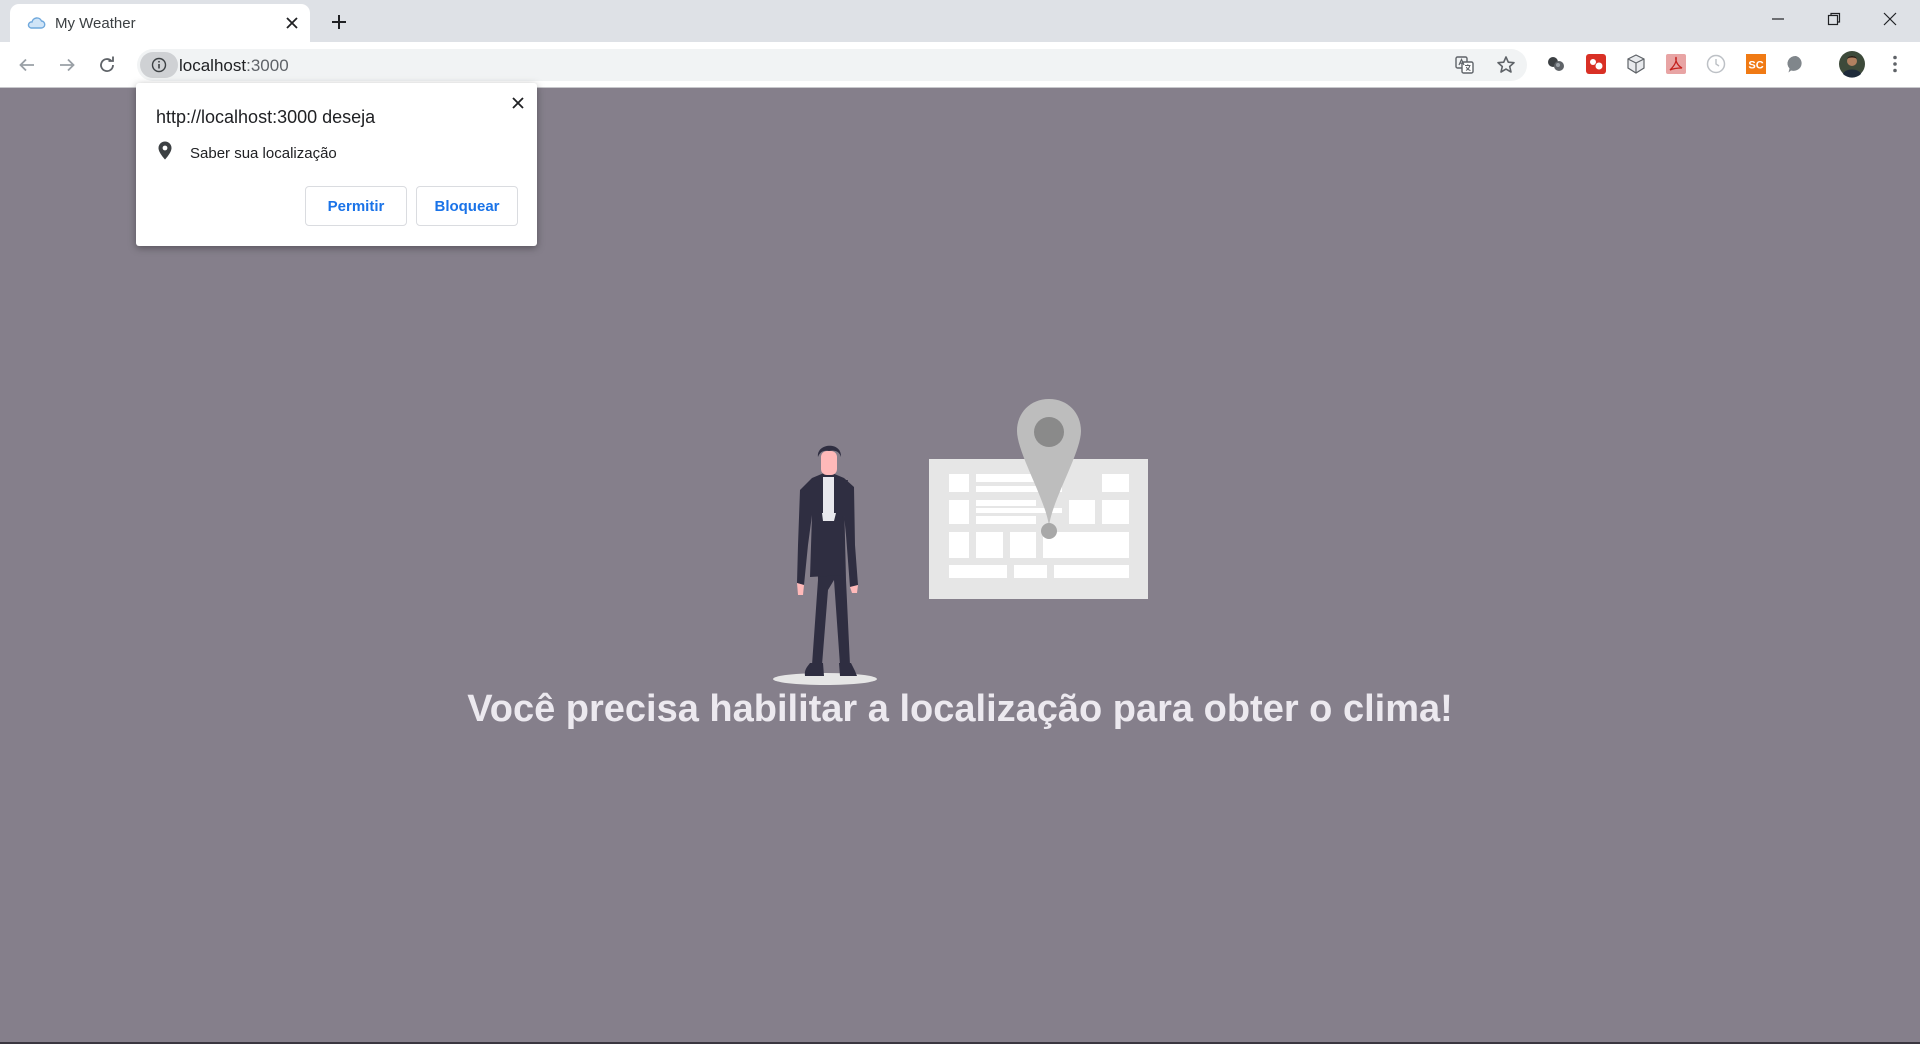  I want to click on ext-cube-icon, so click(1636, 64).